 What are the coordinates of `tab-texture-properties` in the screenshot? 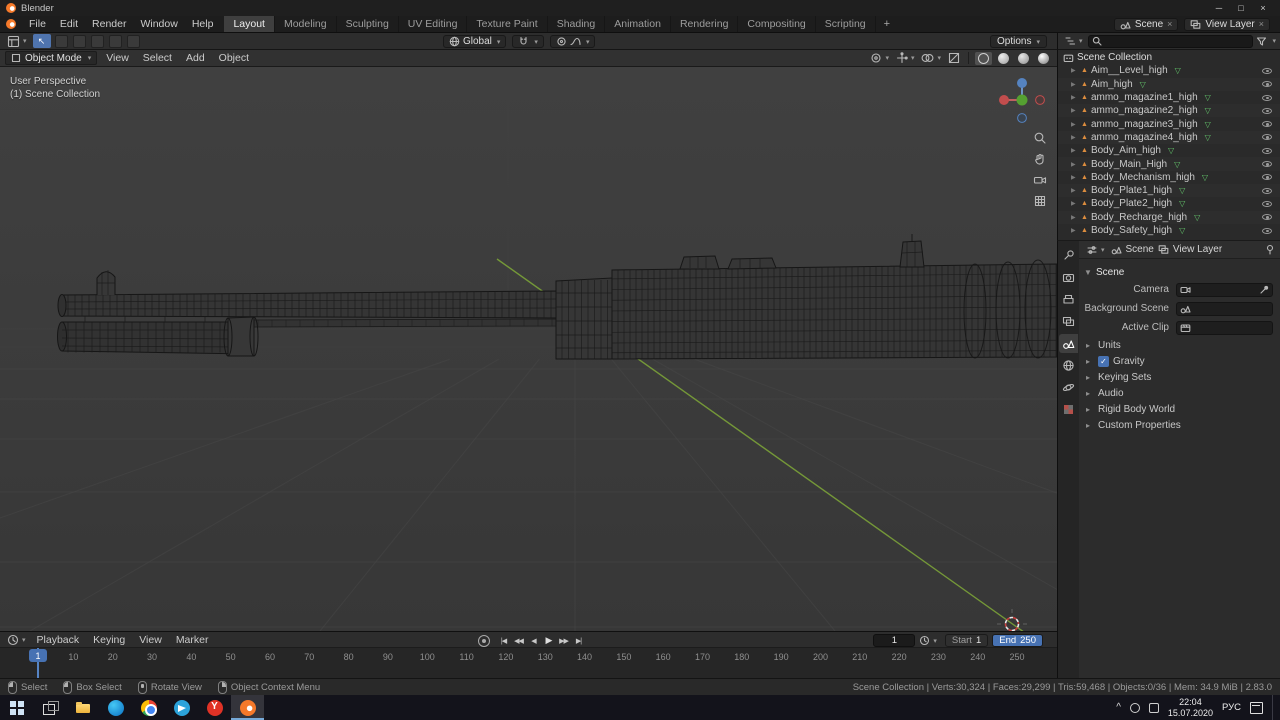 It's located at (1068, 409).